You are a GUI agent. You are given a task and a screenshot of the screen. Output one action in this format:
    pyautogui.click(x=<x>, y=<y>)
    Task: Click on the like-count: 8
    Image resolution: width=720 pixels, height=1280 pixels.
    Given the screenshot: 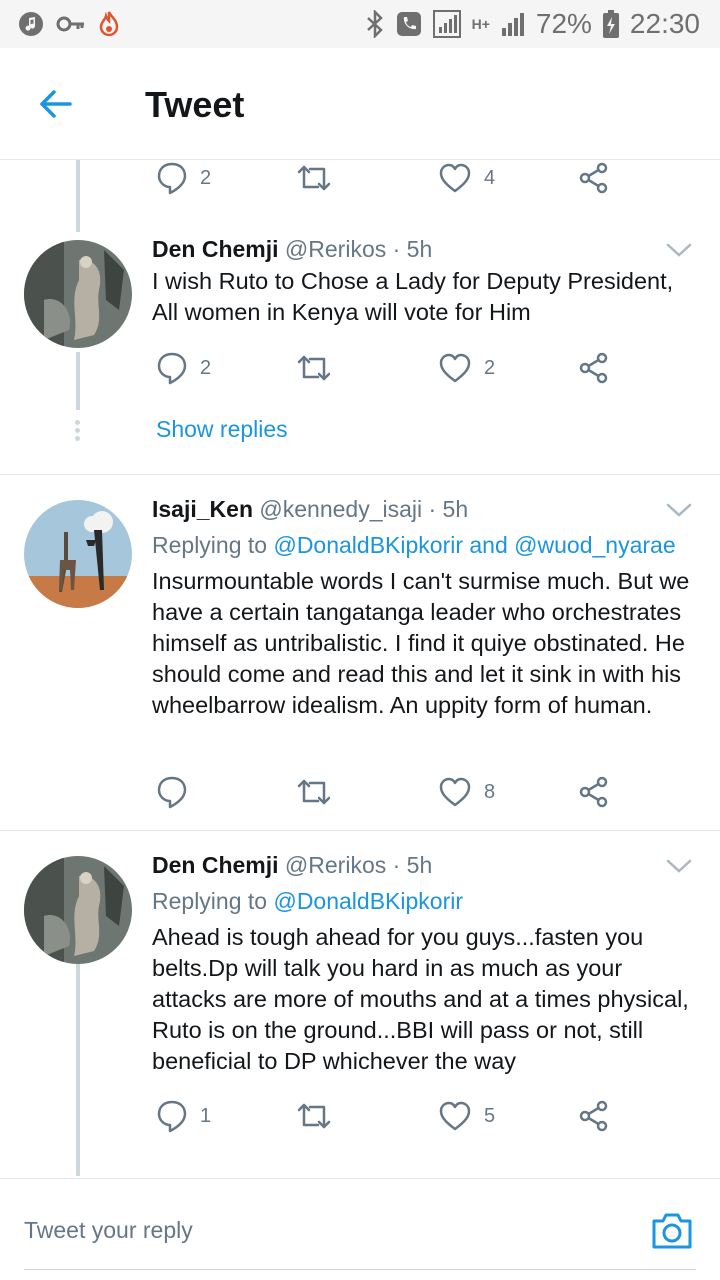 What is the action you would take?
    pyautogui.click(x=490, y=791)
    